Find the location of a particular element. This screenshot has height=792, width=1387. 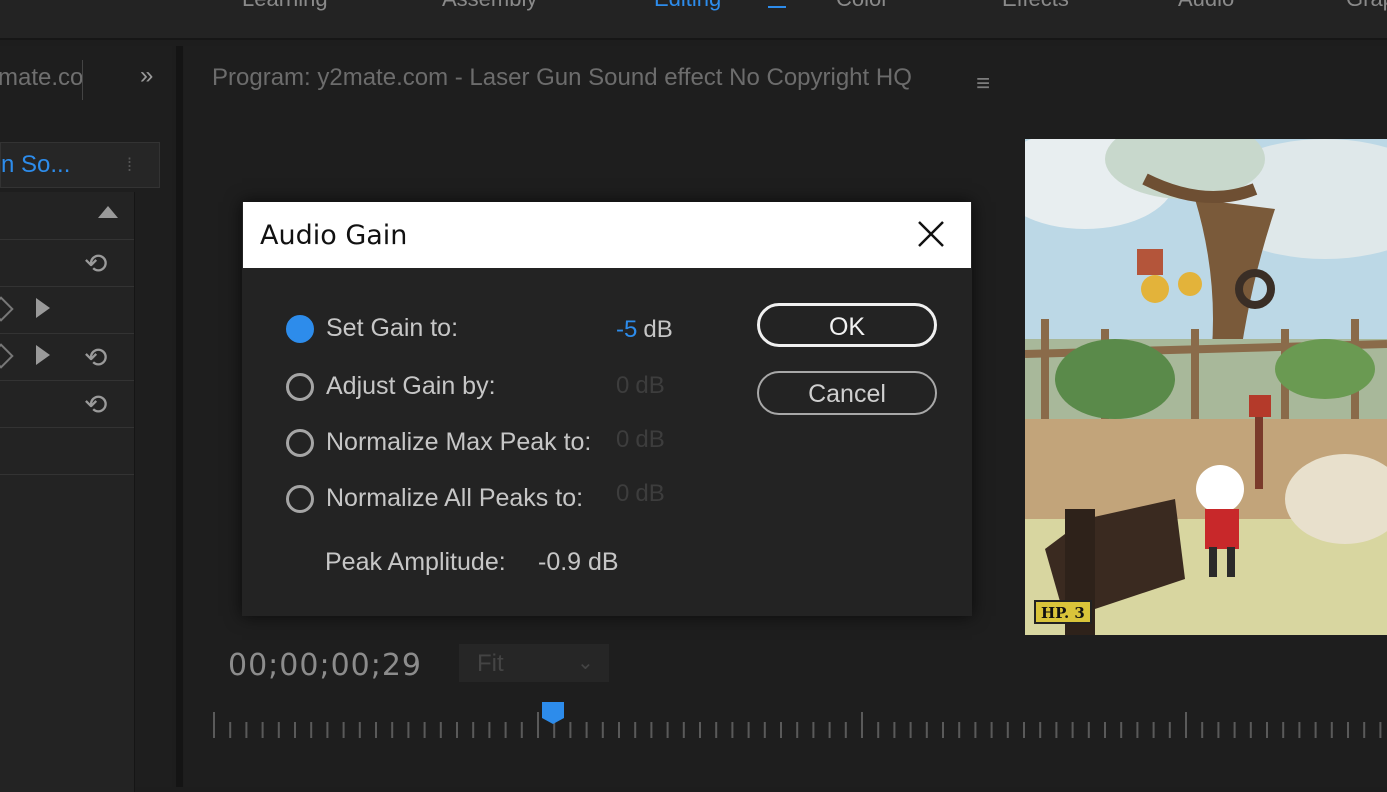

tab-color: Color is located at coordinates (862, 6).